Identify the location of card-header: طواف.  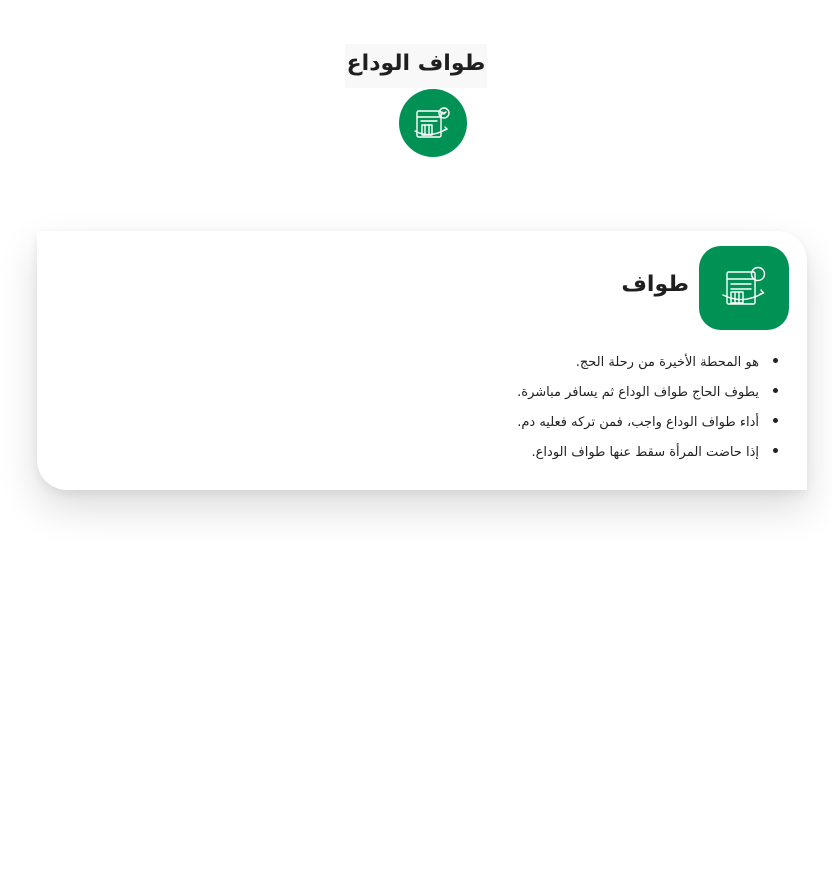
(705, 288).